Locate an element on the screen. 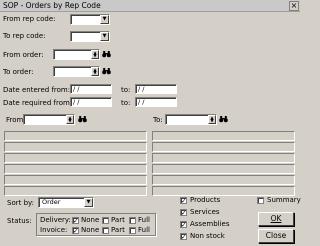  invoice-full-checkbox is located at coordinates (132, 230).